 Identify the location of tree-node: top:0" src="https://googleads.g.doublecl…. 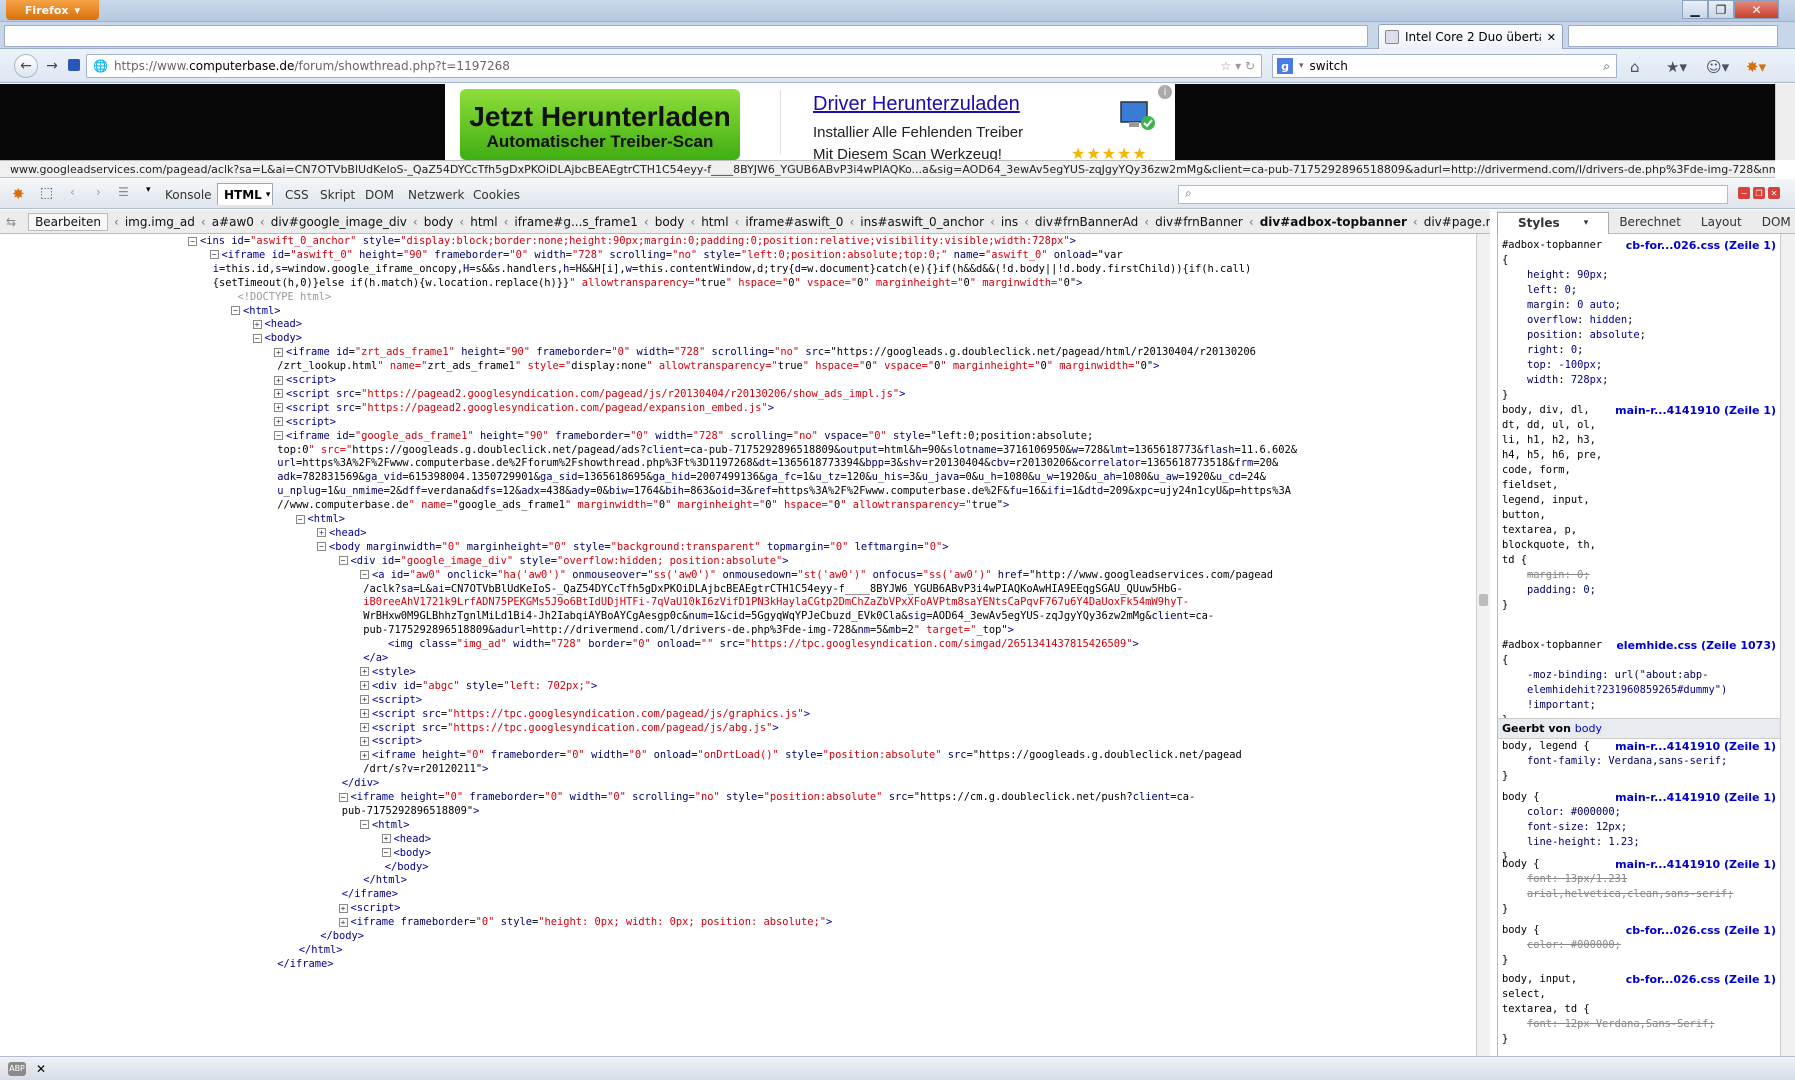
(787, 450).